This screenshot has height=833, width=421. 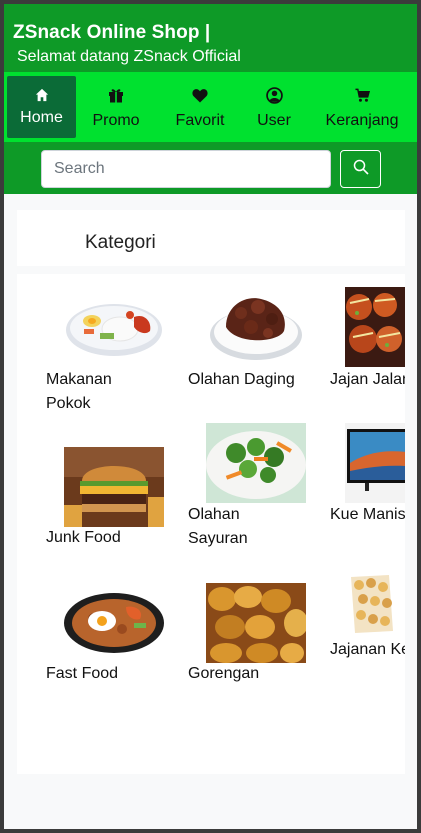 I want to click on search-input, so click(x=186, y=169).